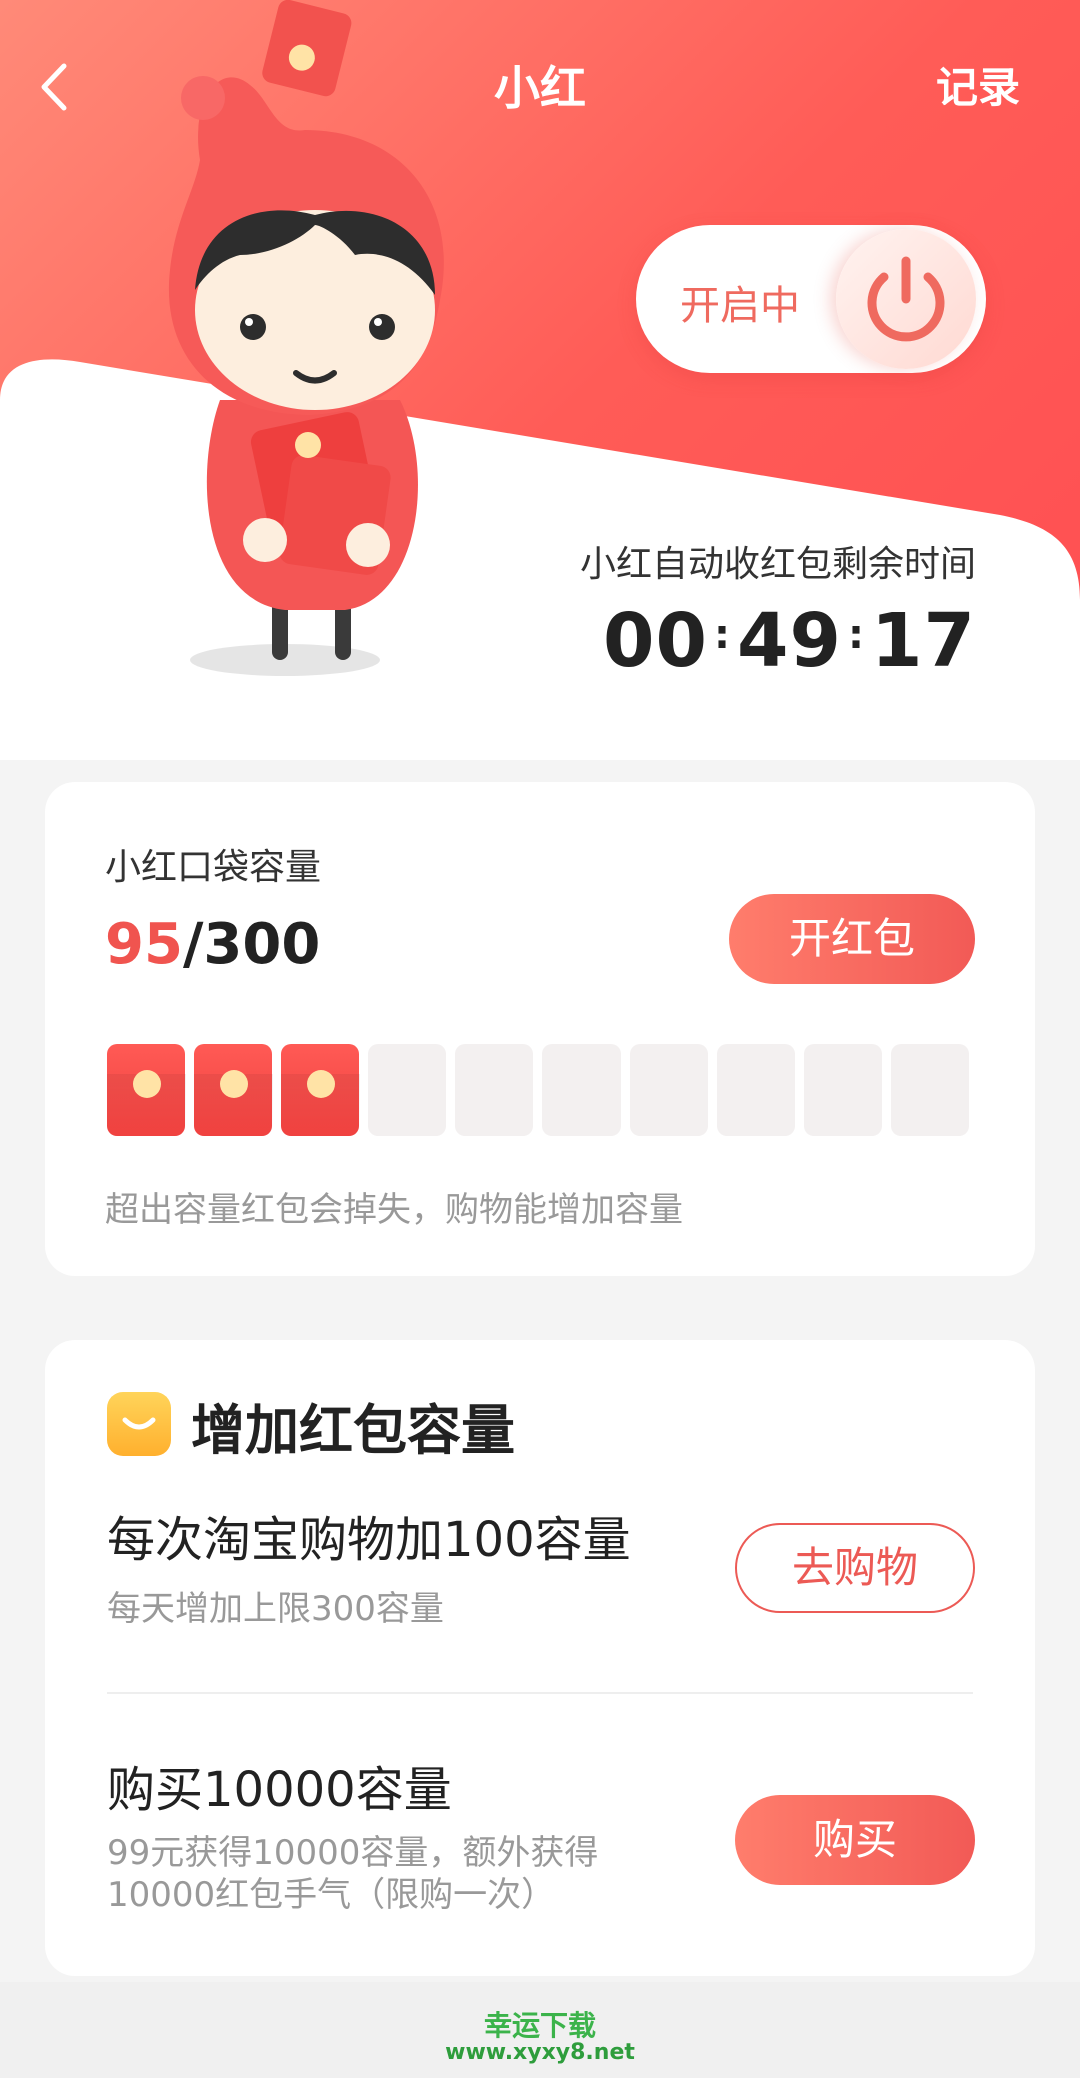 The image size is (1080, 2078). What do you see at coordinates (144, 944) in the screenshot?
I see `capacity-current: 95` at bounding box center [144, 944].